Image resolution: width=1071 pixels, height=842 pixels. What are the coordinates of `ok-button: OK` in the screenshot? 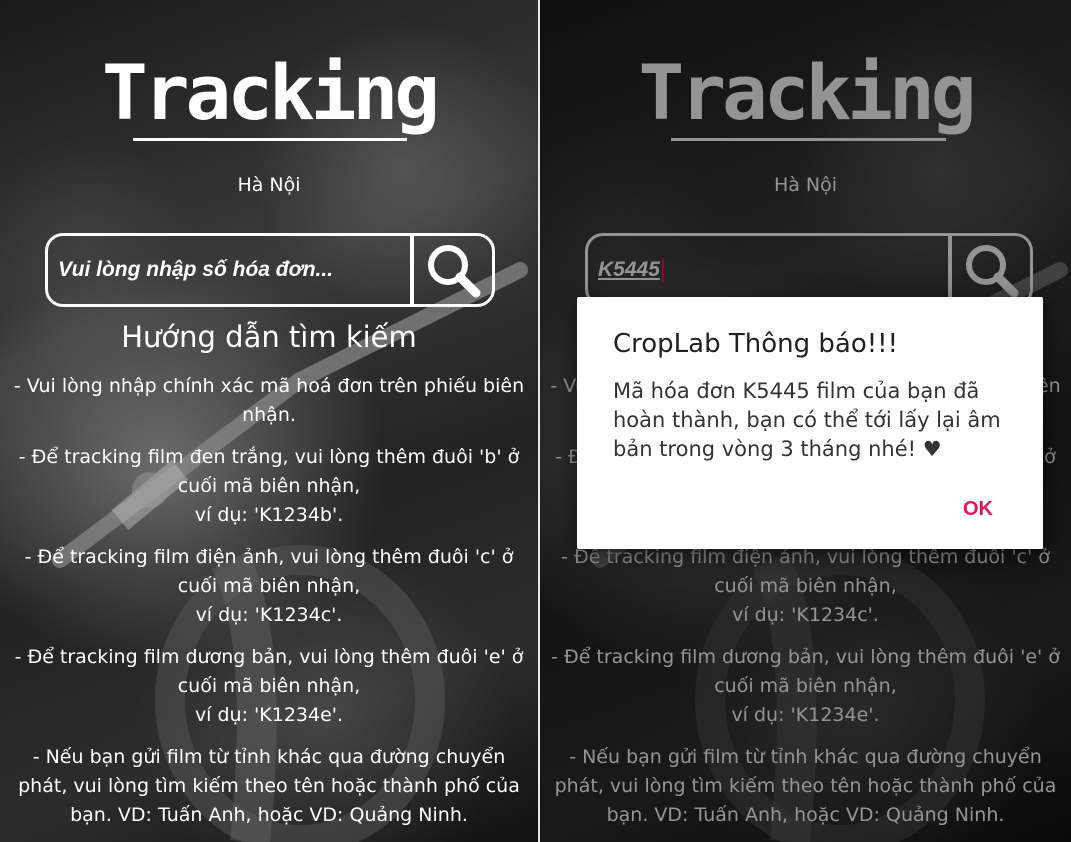 It's located at (978, 509).